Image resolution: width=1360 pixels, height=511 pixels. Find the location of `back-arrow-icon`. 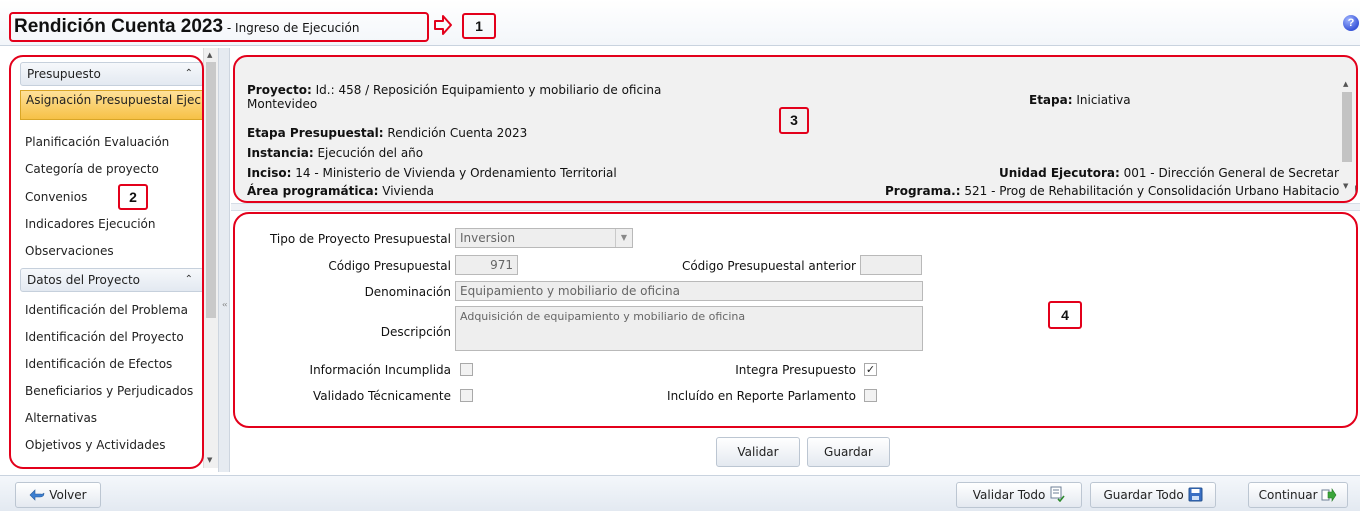

back-arrow-icon is located at coordinates (37, 495).